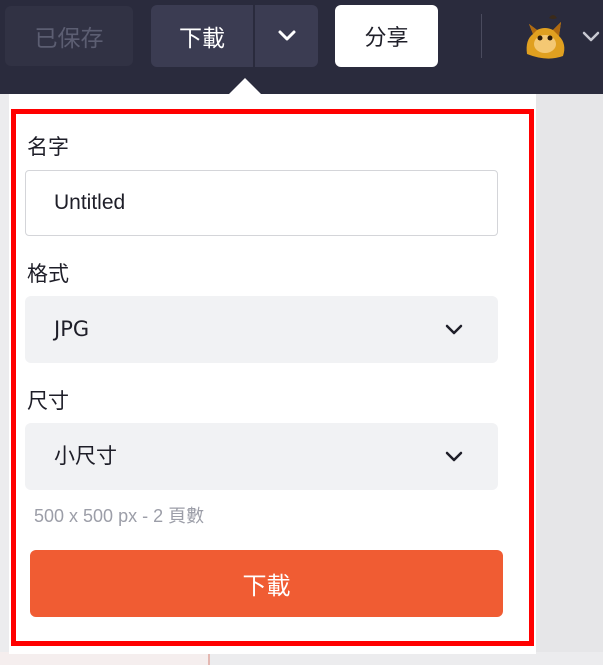  What do you see at coordinates (261, 329) in the screenshot?
I see `format-select: JPG` at bounding box center [261, 329].